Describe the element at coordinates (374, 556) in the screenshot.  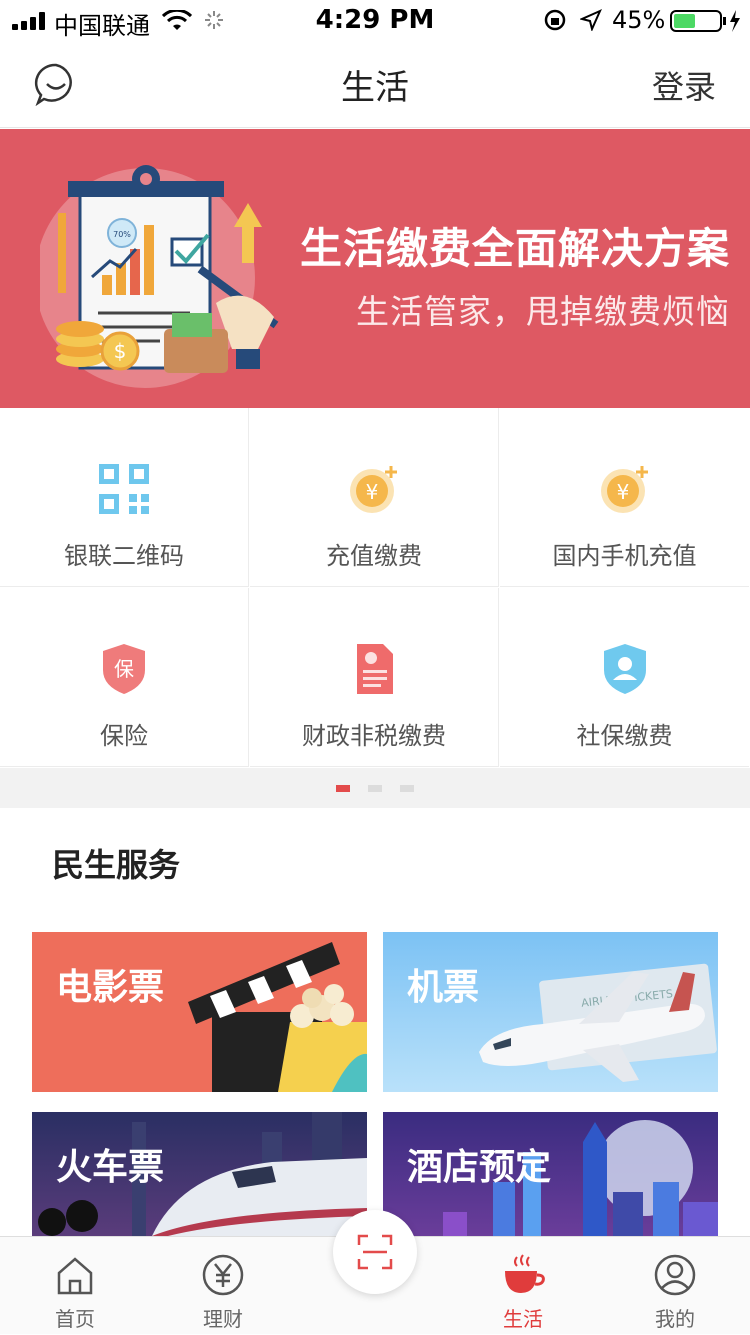
I see `service-label: 充值缴费` at that location.